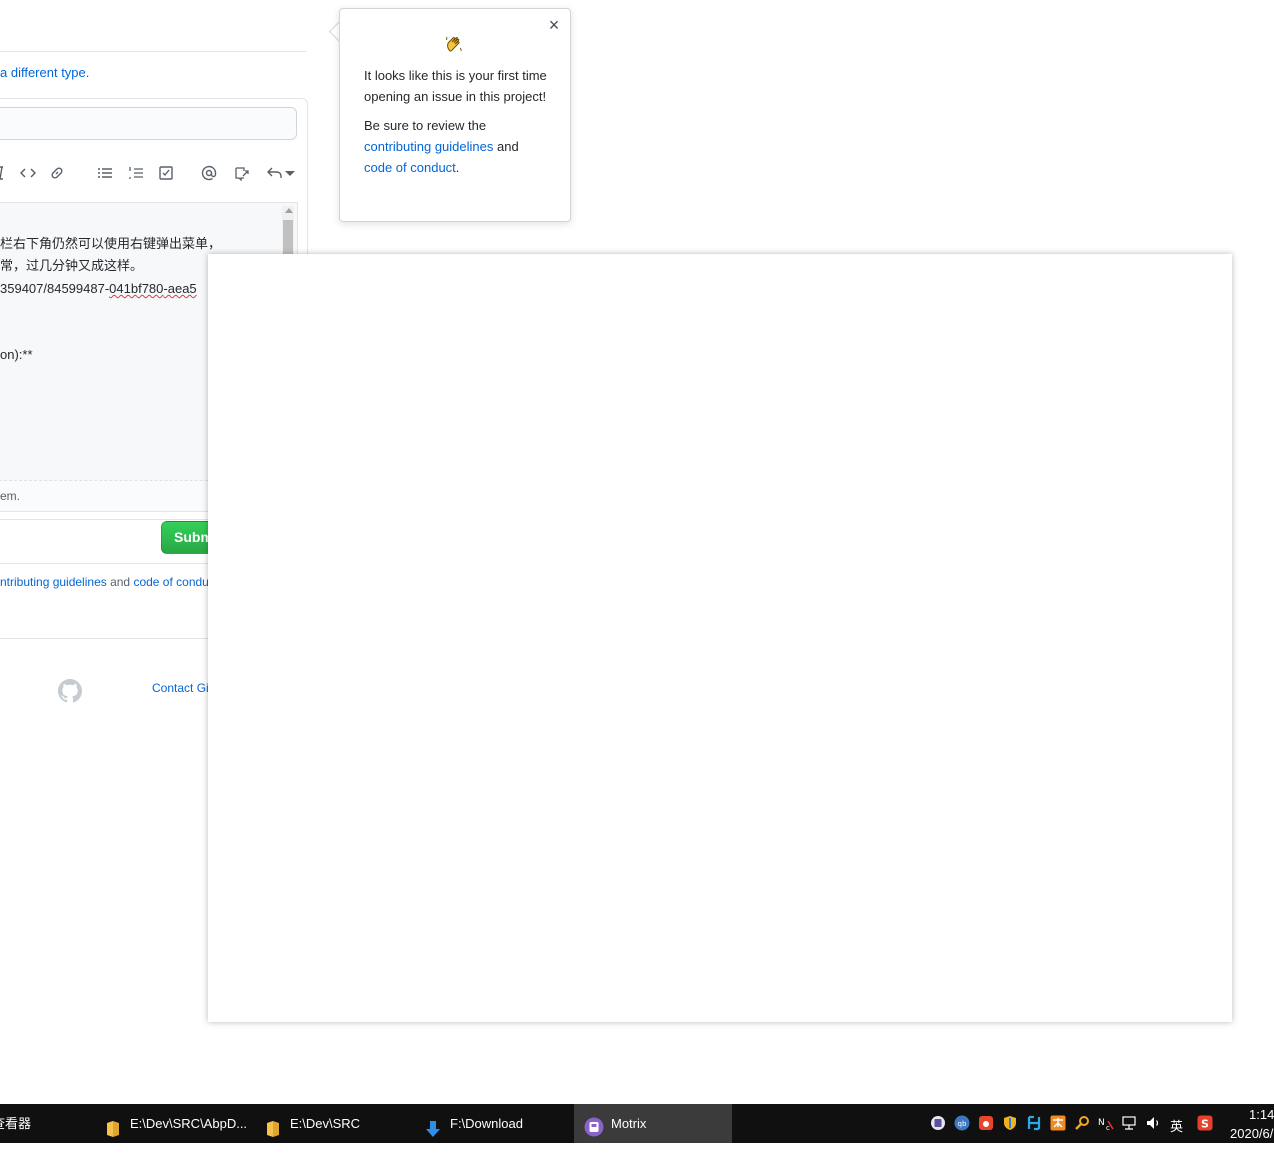 This screenshot has height=1153, width=1274. I want to click on taskbar-item-label: F:\Download, so click(486, 1123).